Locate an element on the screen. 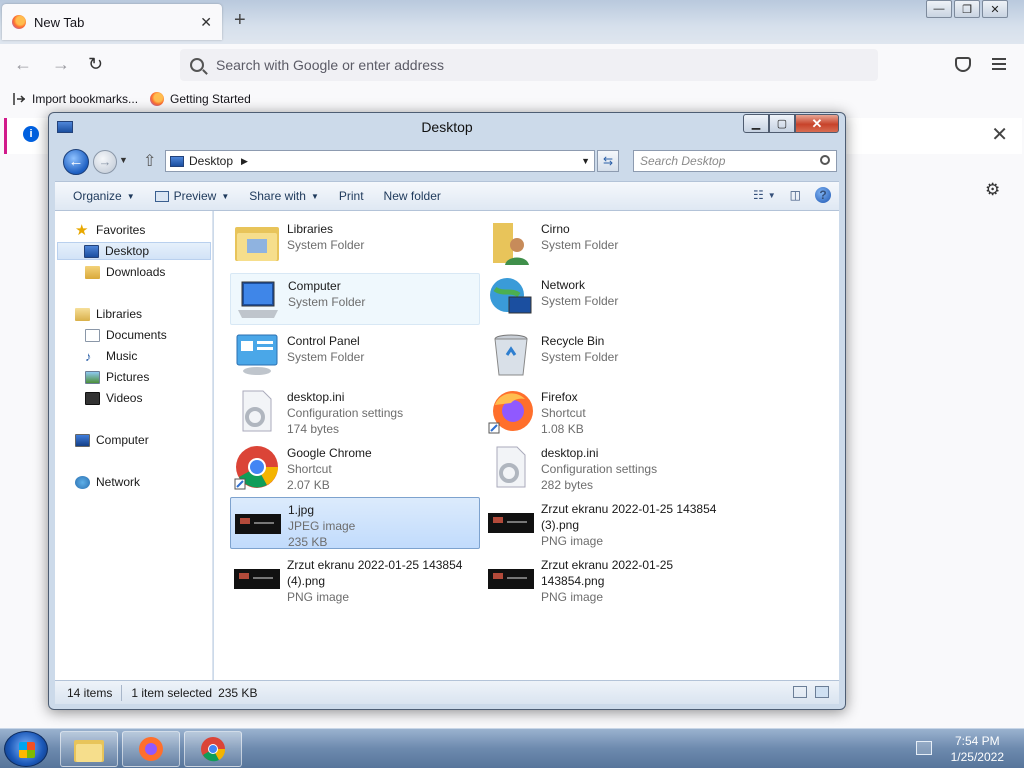  recent-pages-button: ▼ is located at coordinates (123, 160).